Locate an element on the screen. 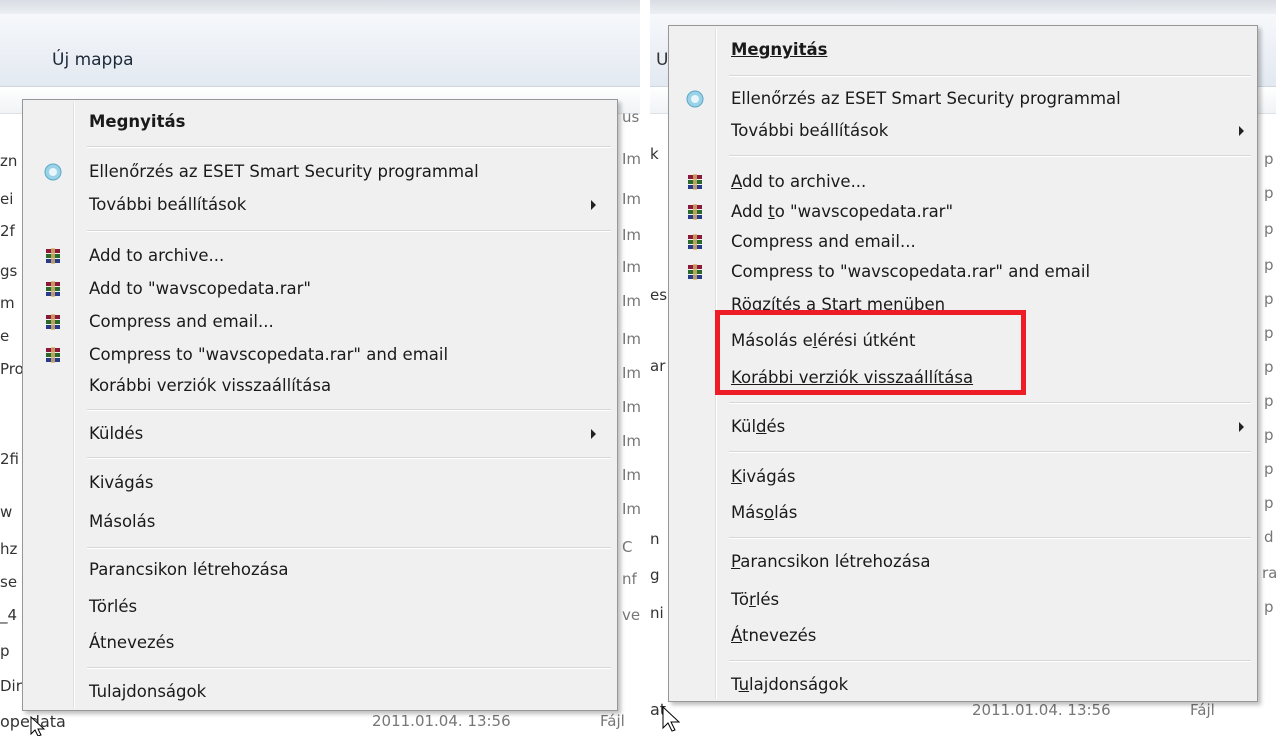 The height and width of the screenshot is (736, 1276). menu-item-label-part: Kül is located at coordinates (744, 426).